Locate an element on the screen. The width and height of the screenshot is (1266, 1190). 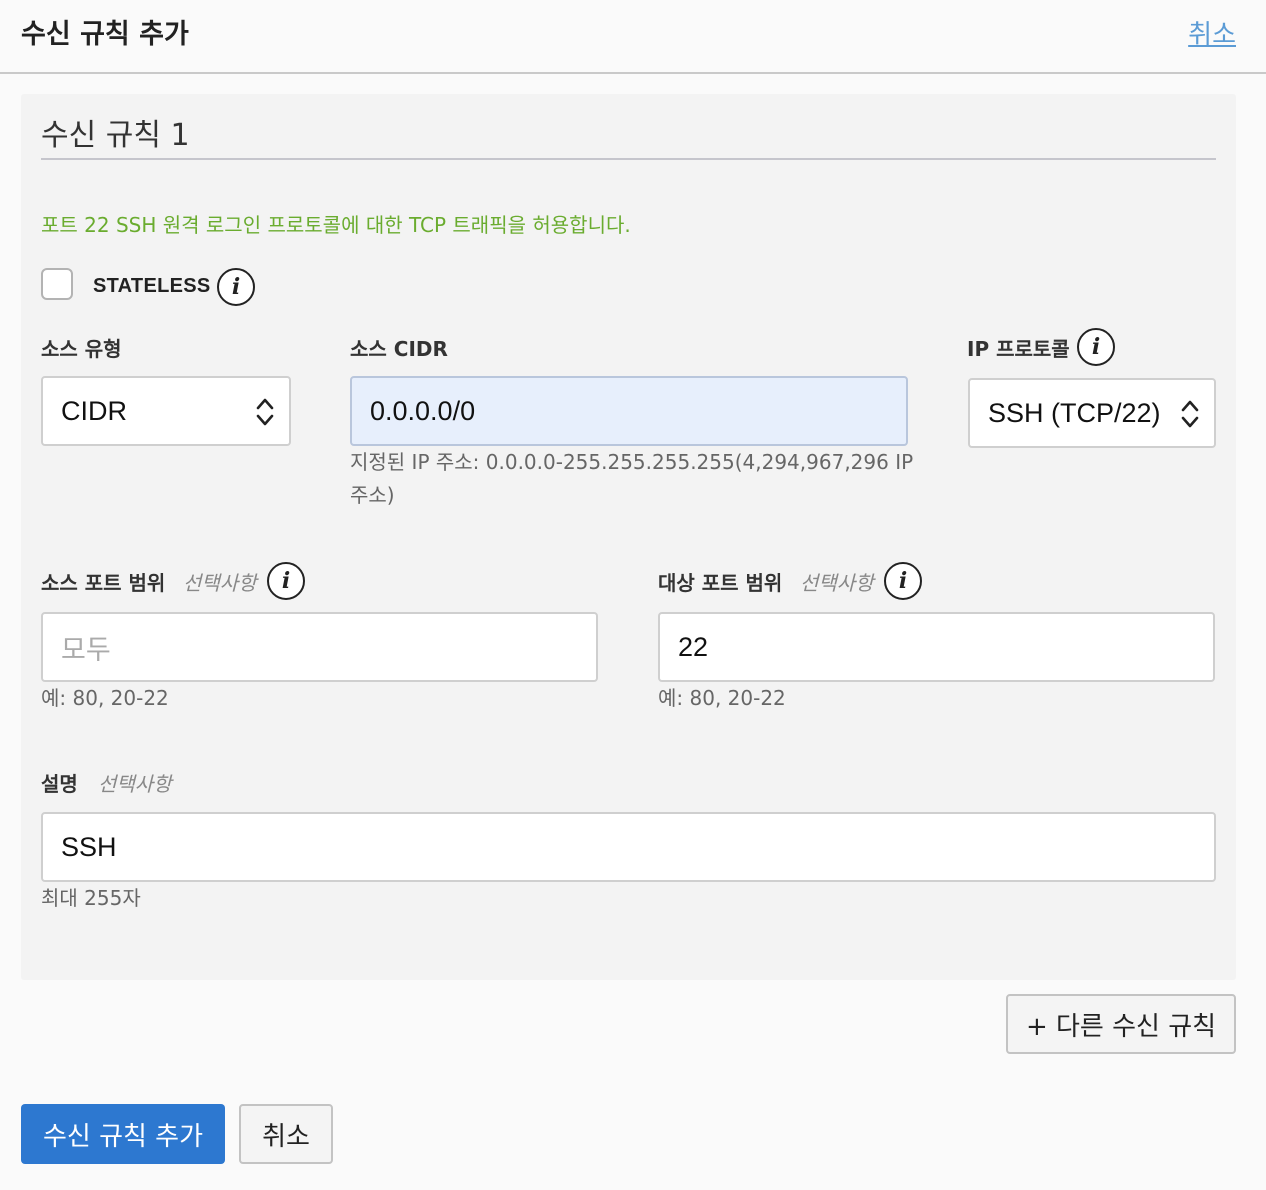
stateless-info-icon: i is located at coordinates (236, 287).